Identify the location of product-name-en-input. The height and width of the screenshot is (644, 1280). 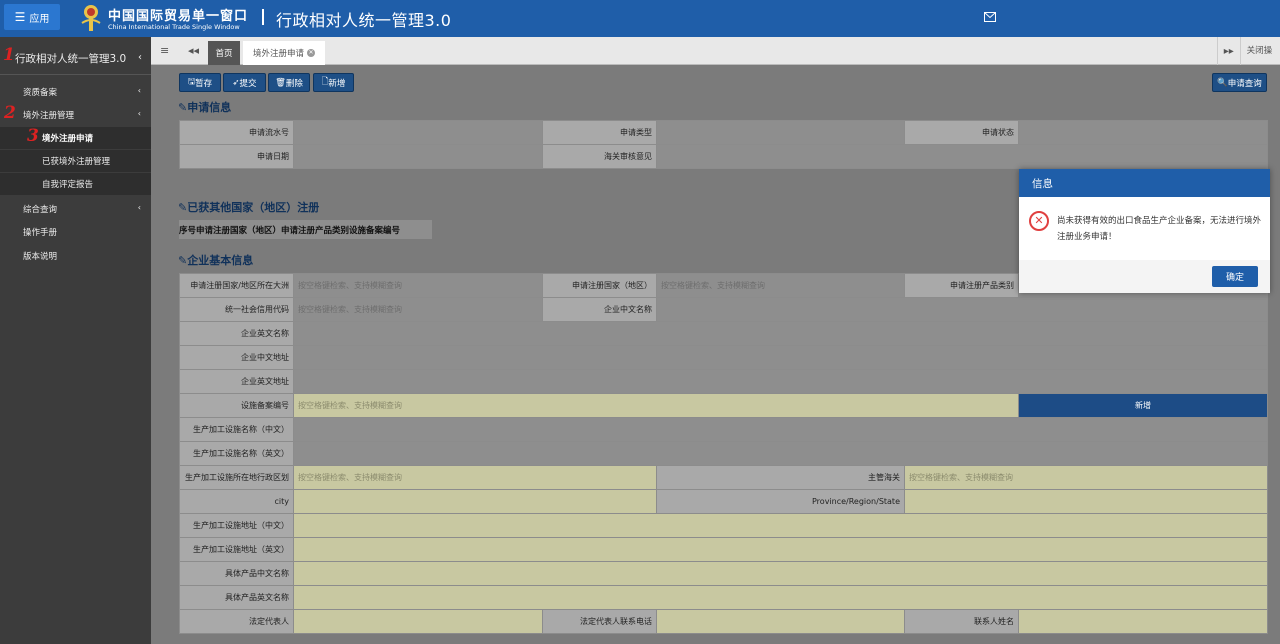
(780, 597).